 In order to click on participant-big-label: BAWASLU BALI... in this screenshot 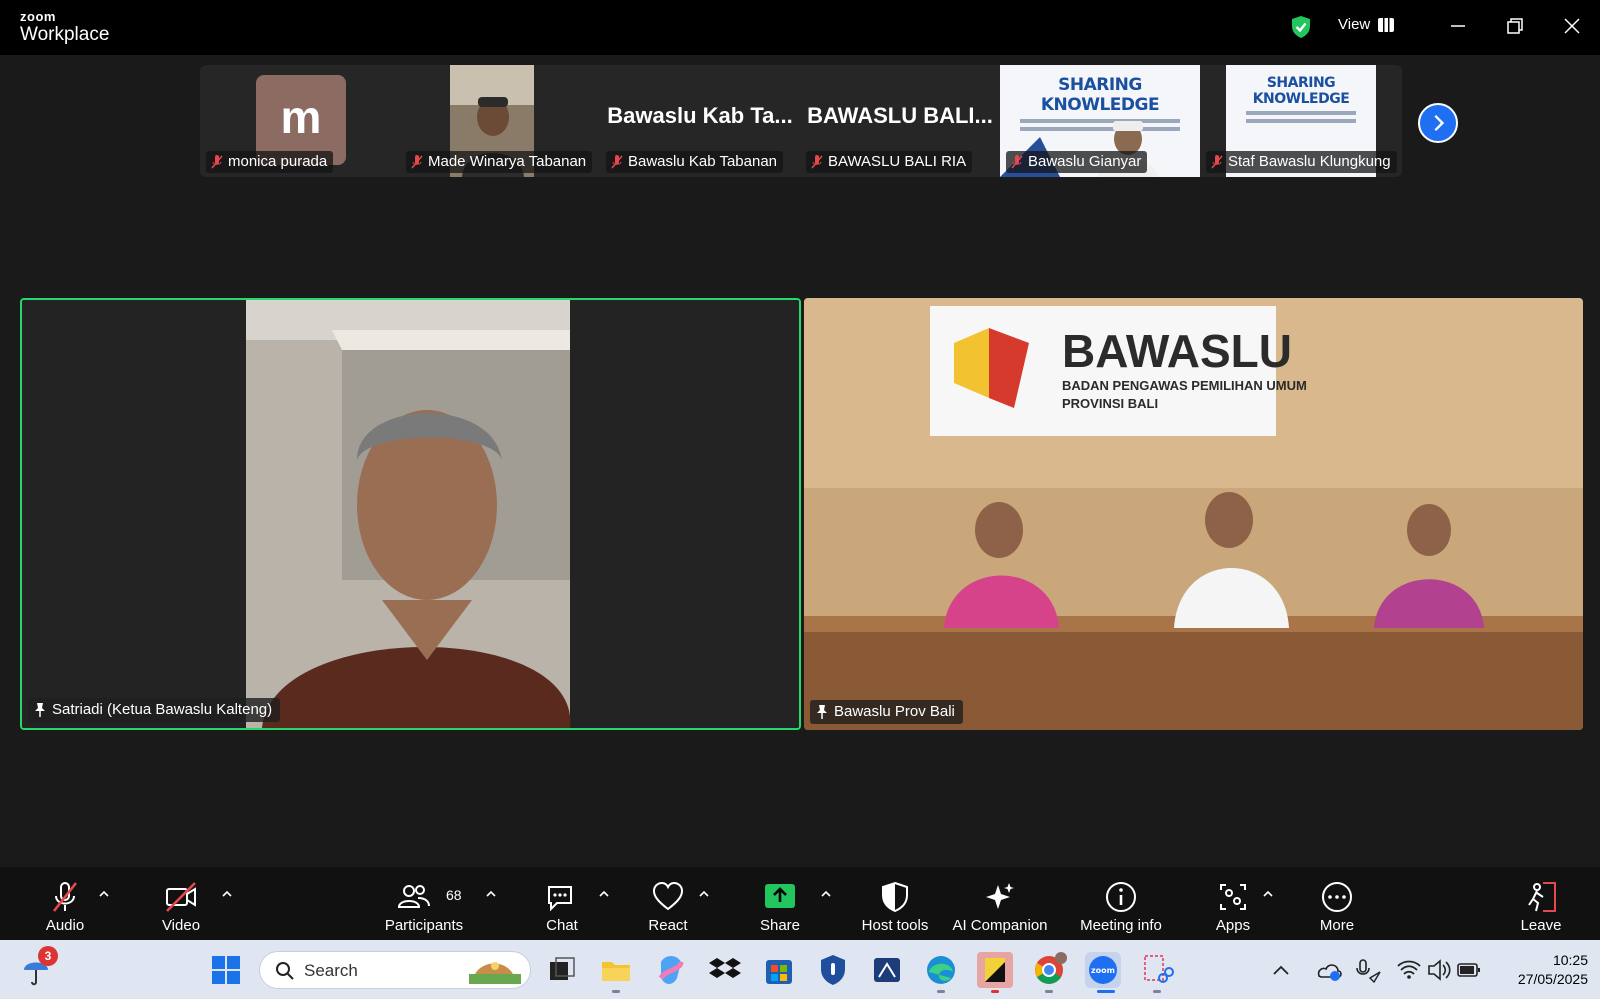, I will do `click(900, 115)`.